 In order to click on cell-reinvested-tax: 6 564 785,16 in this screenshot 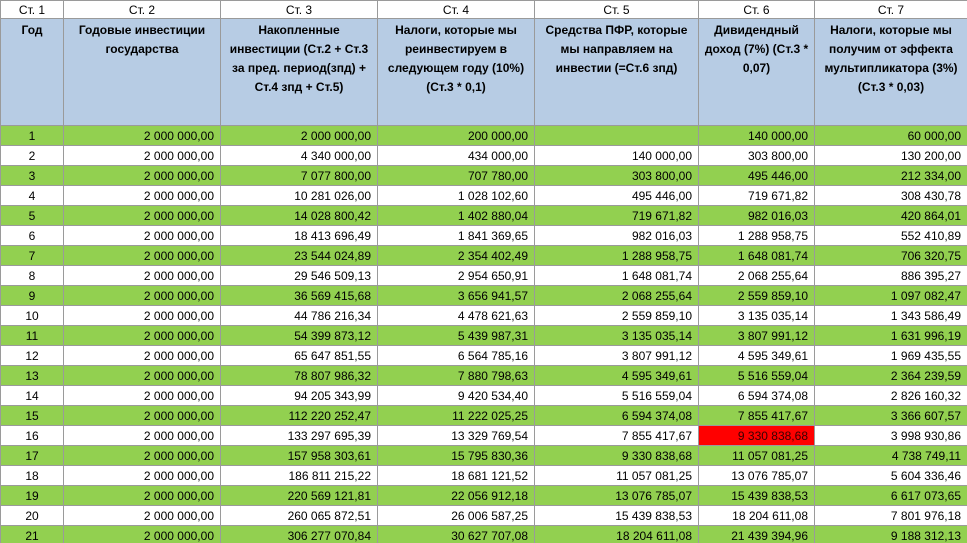, I will do `click(456, 355)`.